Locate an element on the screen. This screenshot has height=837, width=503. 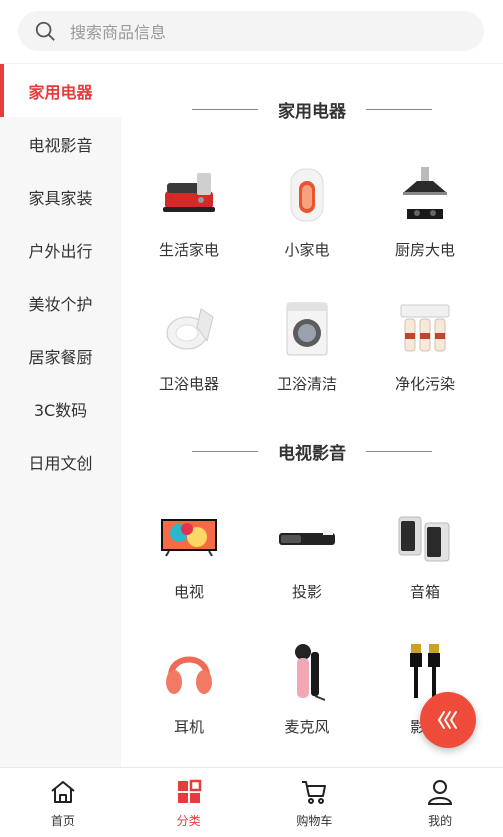
sidebar-item-3c-digital: 3C数码 is located at coordinates (60, 408).